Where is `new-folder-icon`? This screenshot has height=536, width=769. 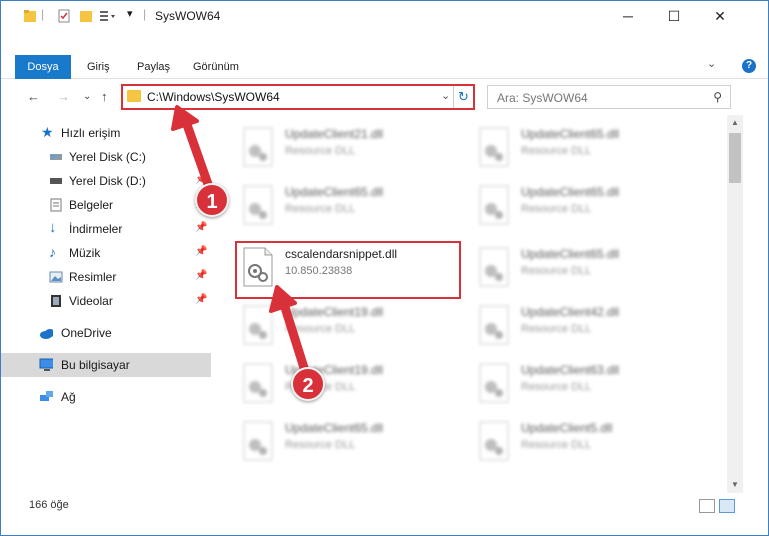 new-folder-icon is located at coordinates (86, 16).